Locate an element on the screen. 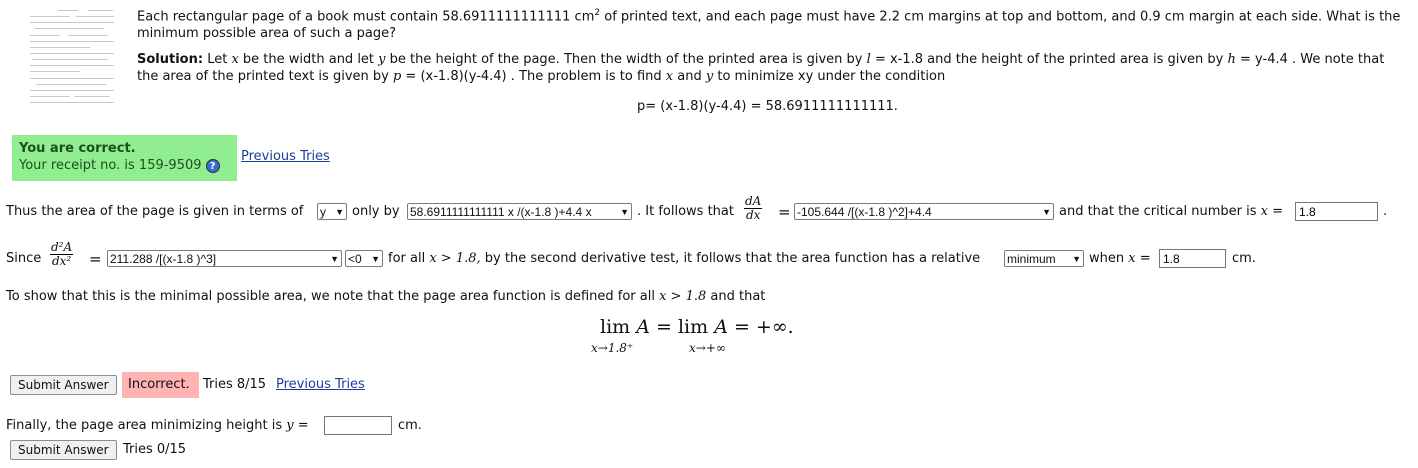 Image resolution: width=1418 pixels, height=468 pixels. only-by-text: only by is located at coordinates (376, 211).